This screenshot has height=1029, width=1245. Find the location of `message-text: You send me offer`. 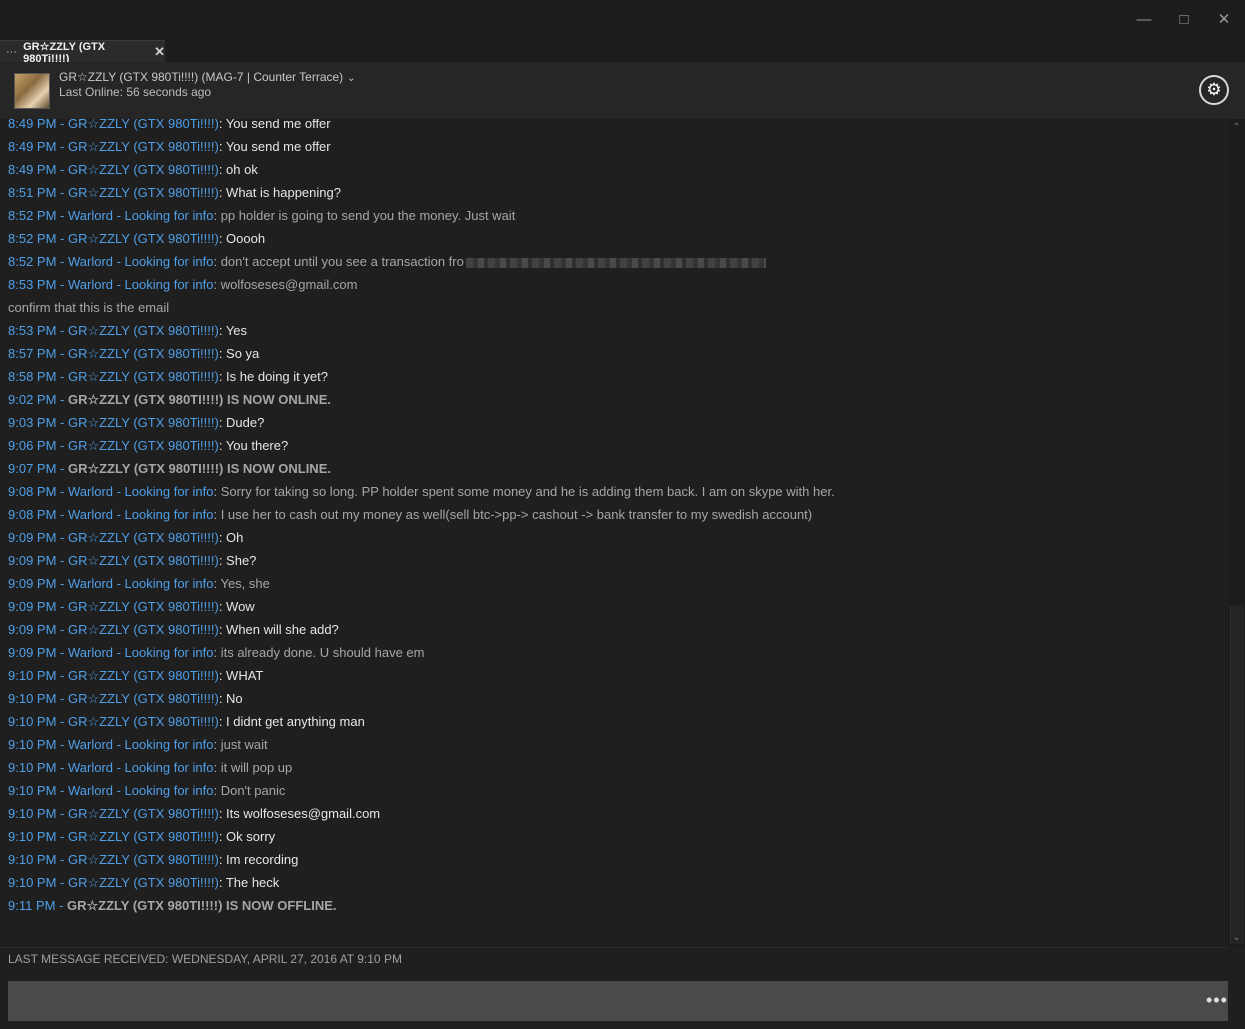

message-text: You send me offer is located at coordinates (278, 125).